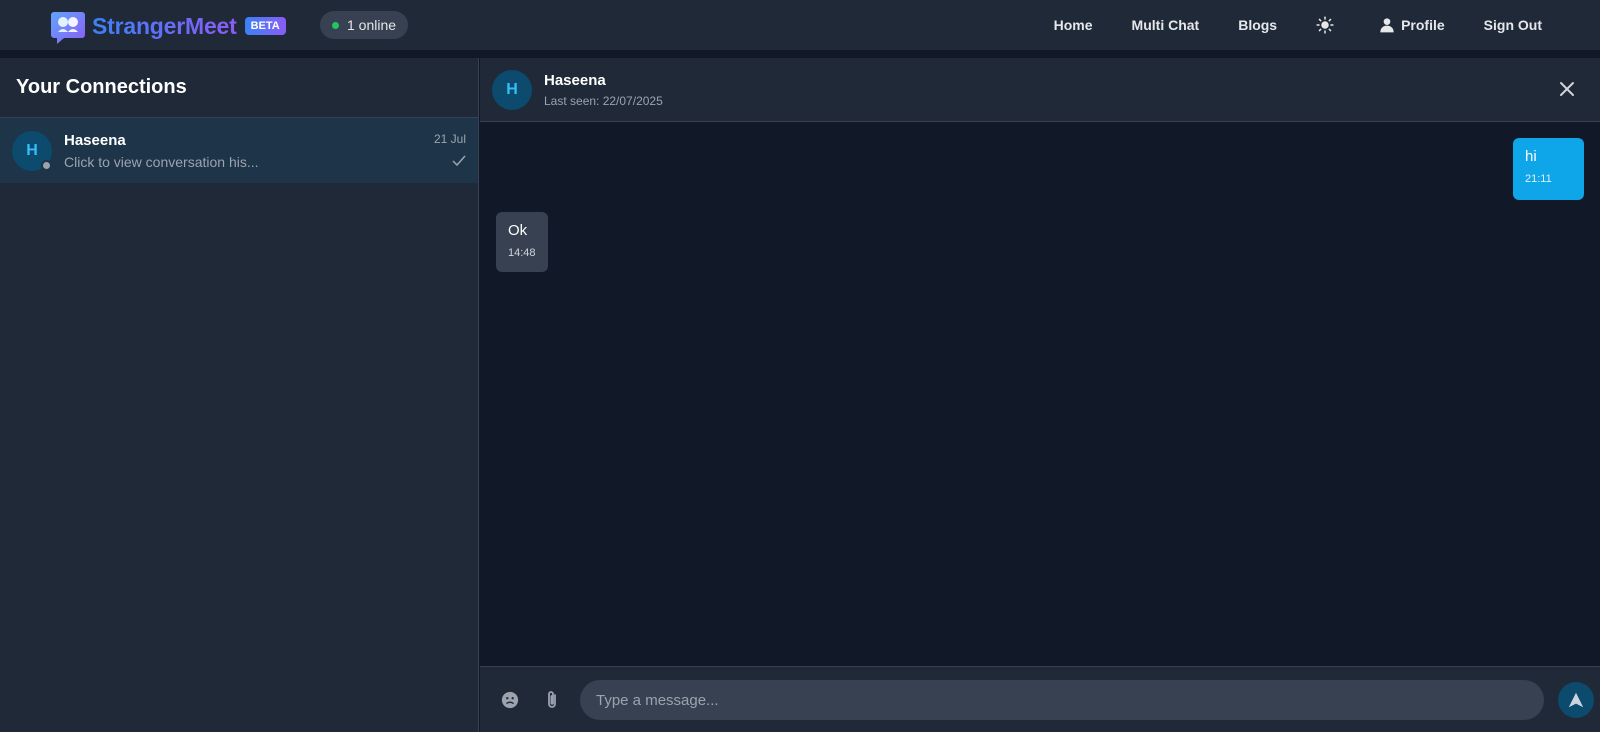 The image size is (1600, 732). I want to click on read-check-icon, so click(450, 163).